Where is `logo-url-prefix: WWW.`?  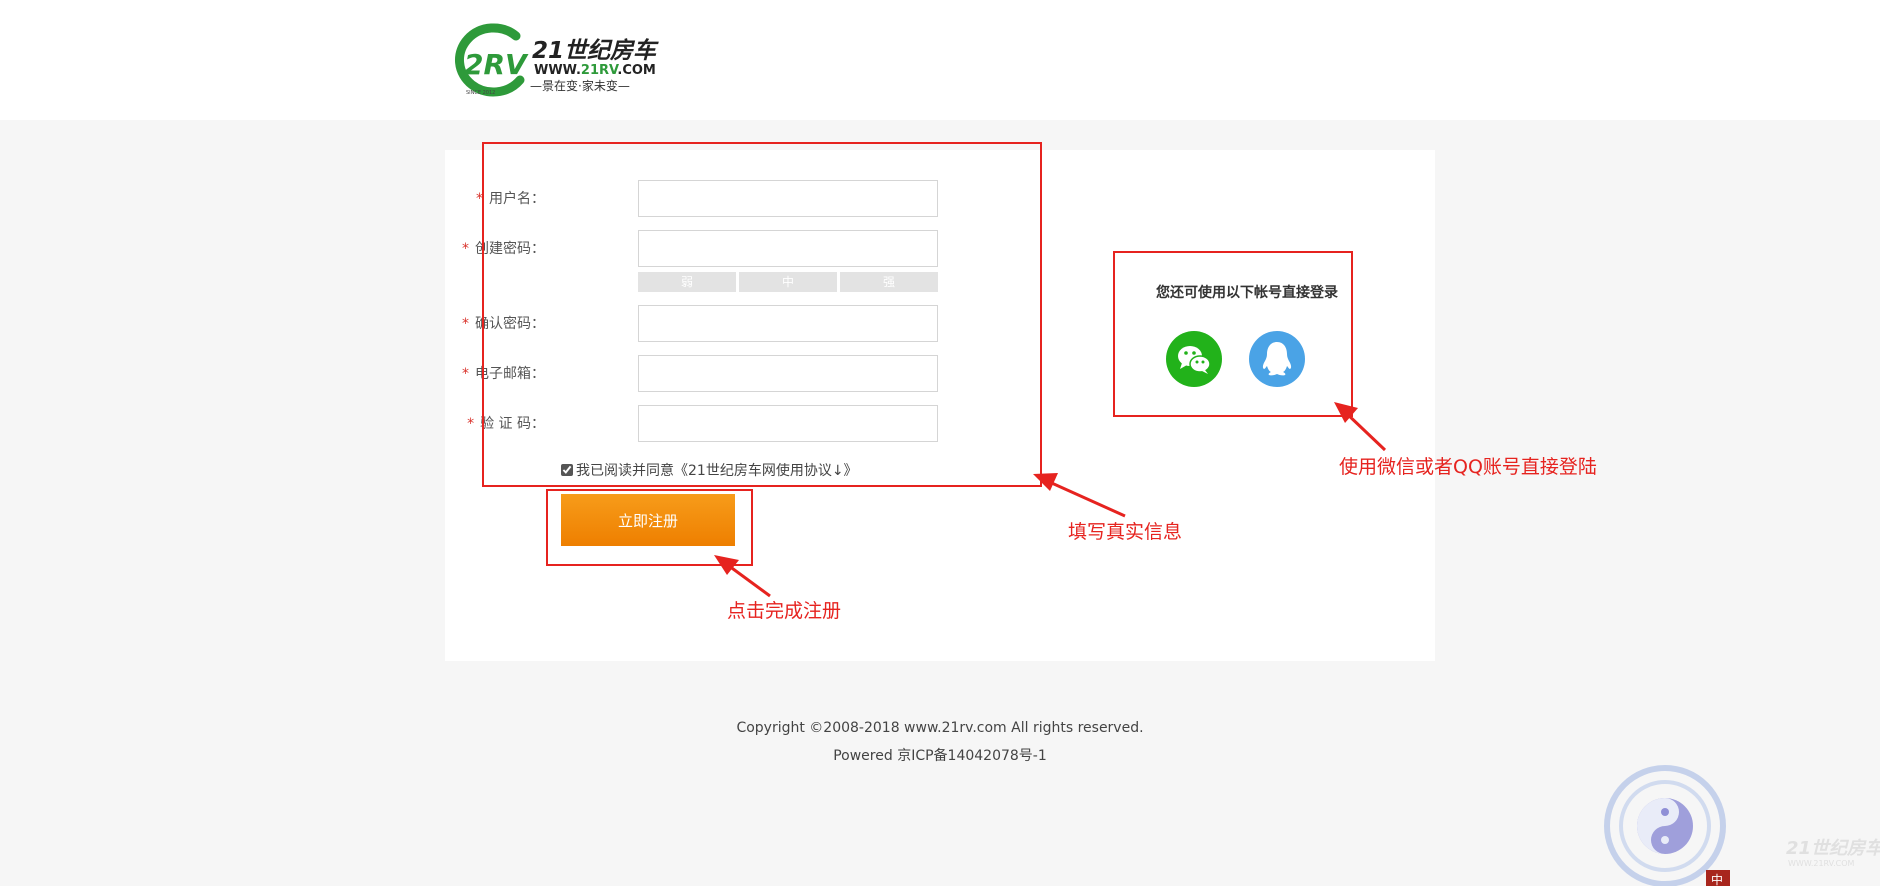
logo-url-prefix: WWW. is located at coordinates (557, 70).